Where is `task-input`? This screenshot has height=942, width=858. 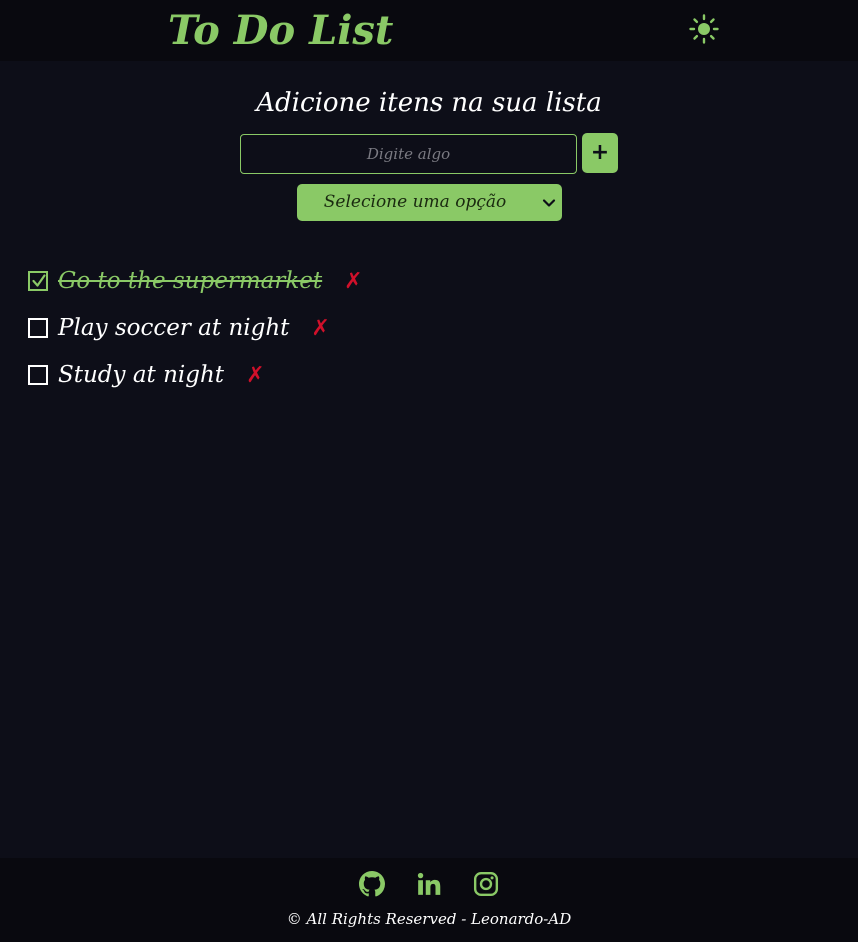 task-input is located at coordinates (408, 154).